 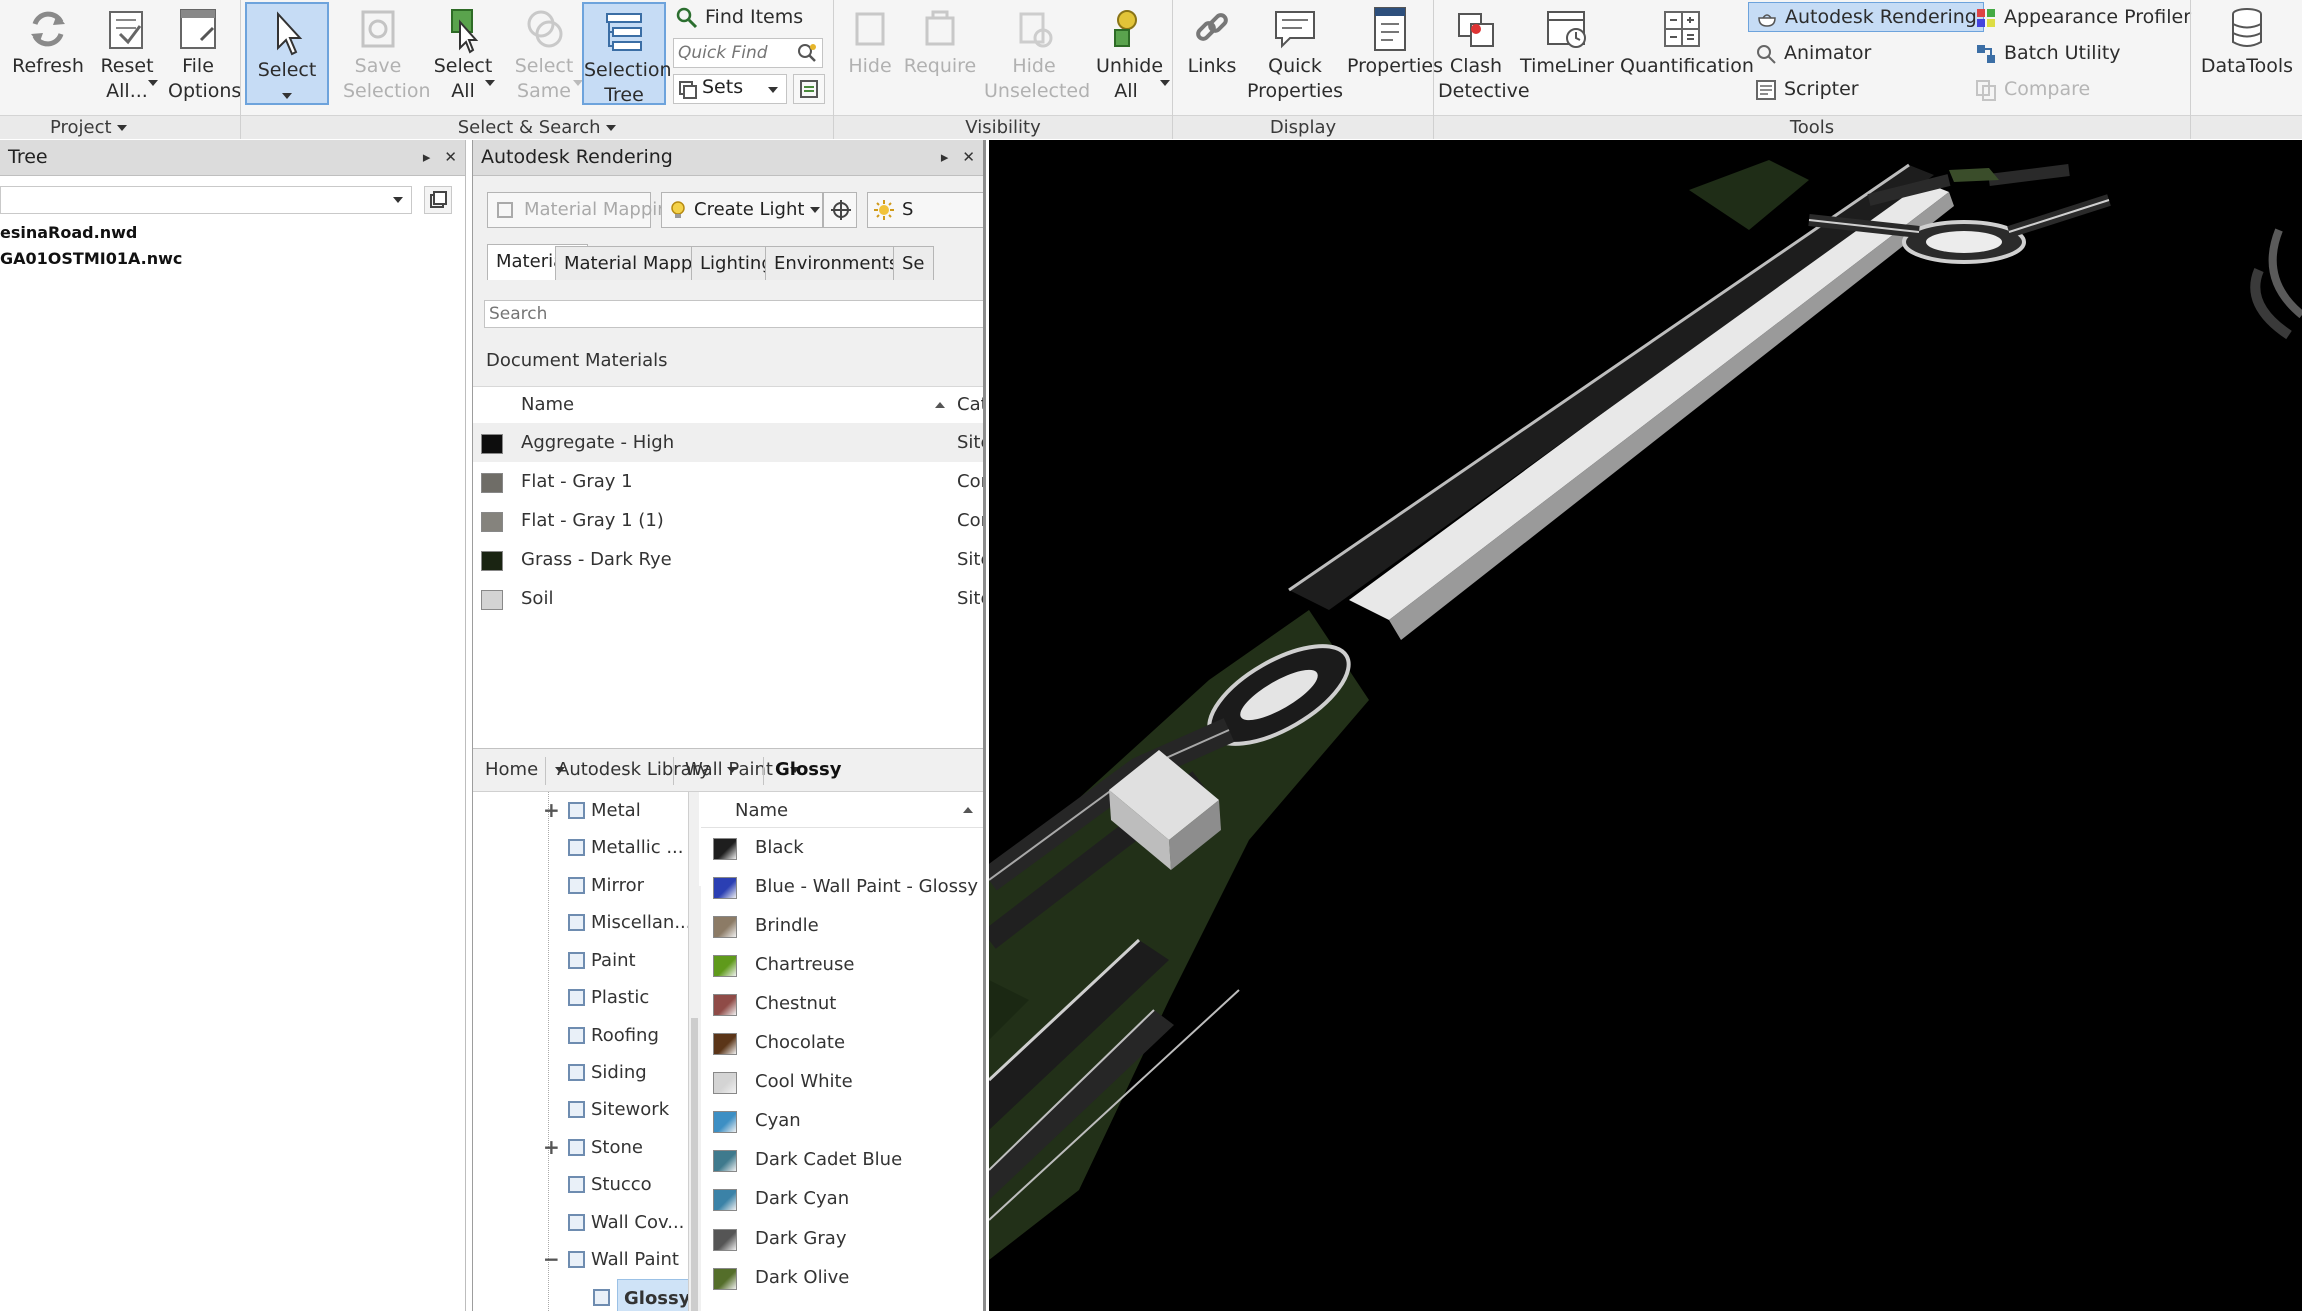 I want to click on compare-label: Compare, so click(x=2047, y=89).